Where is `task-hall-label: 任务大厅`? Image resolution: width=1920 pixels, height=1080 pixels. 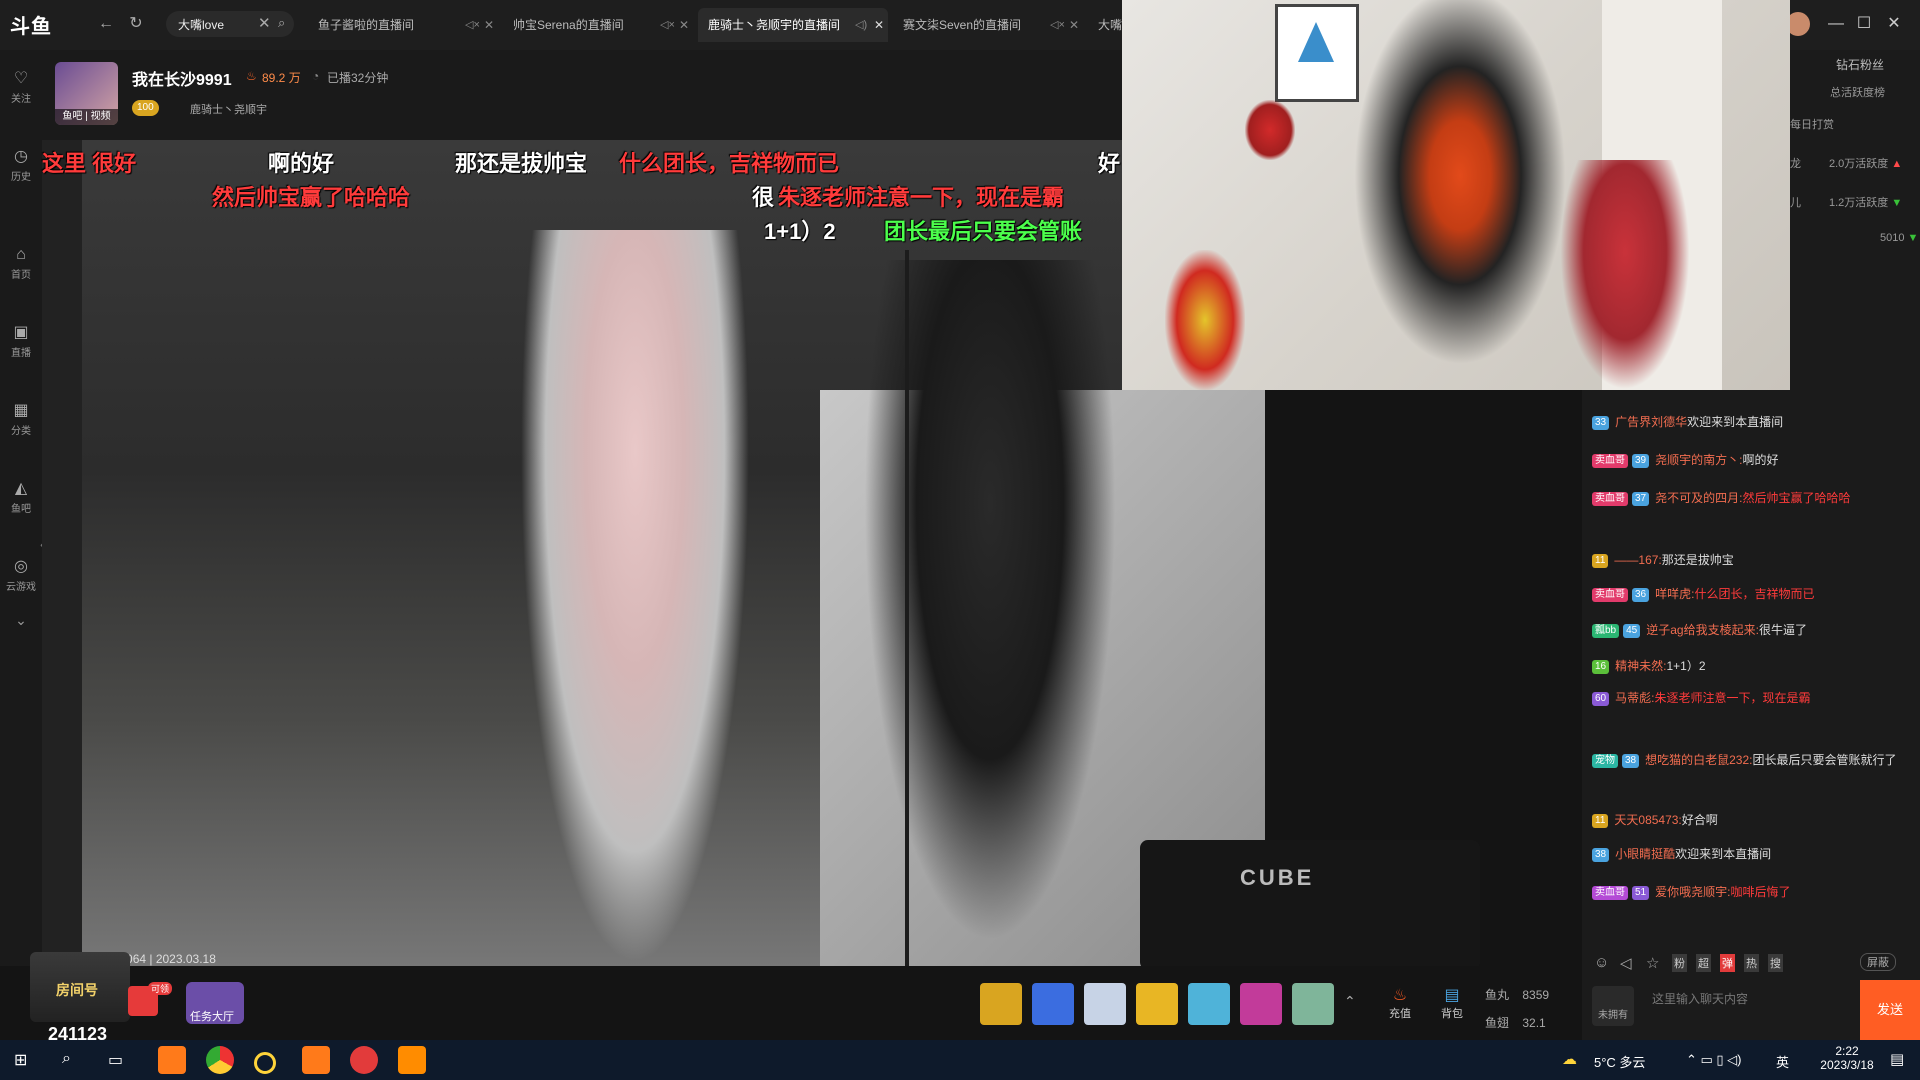 task-hall-label: 任务大厅 is located at coordinates (212, 1017).